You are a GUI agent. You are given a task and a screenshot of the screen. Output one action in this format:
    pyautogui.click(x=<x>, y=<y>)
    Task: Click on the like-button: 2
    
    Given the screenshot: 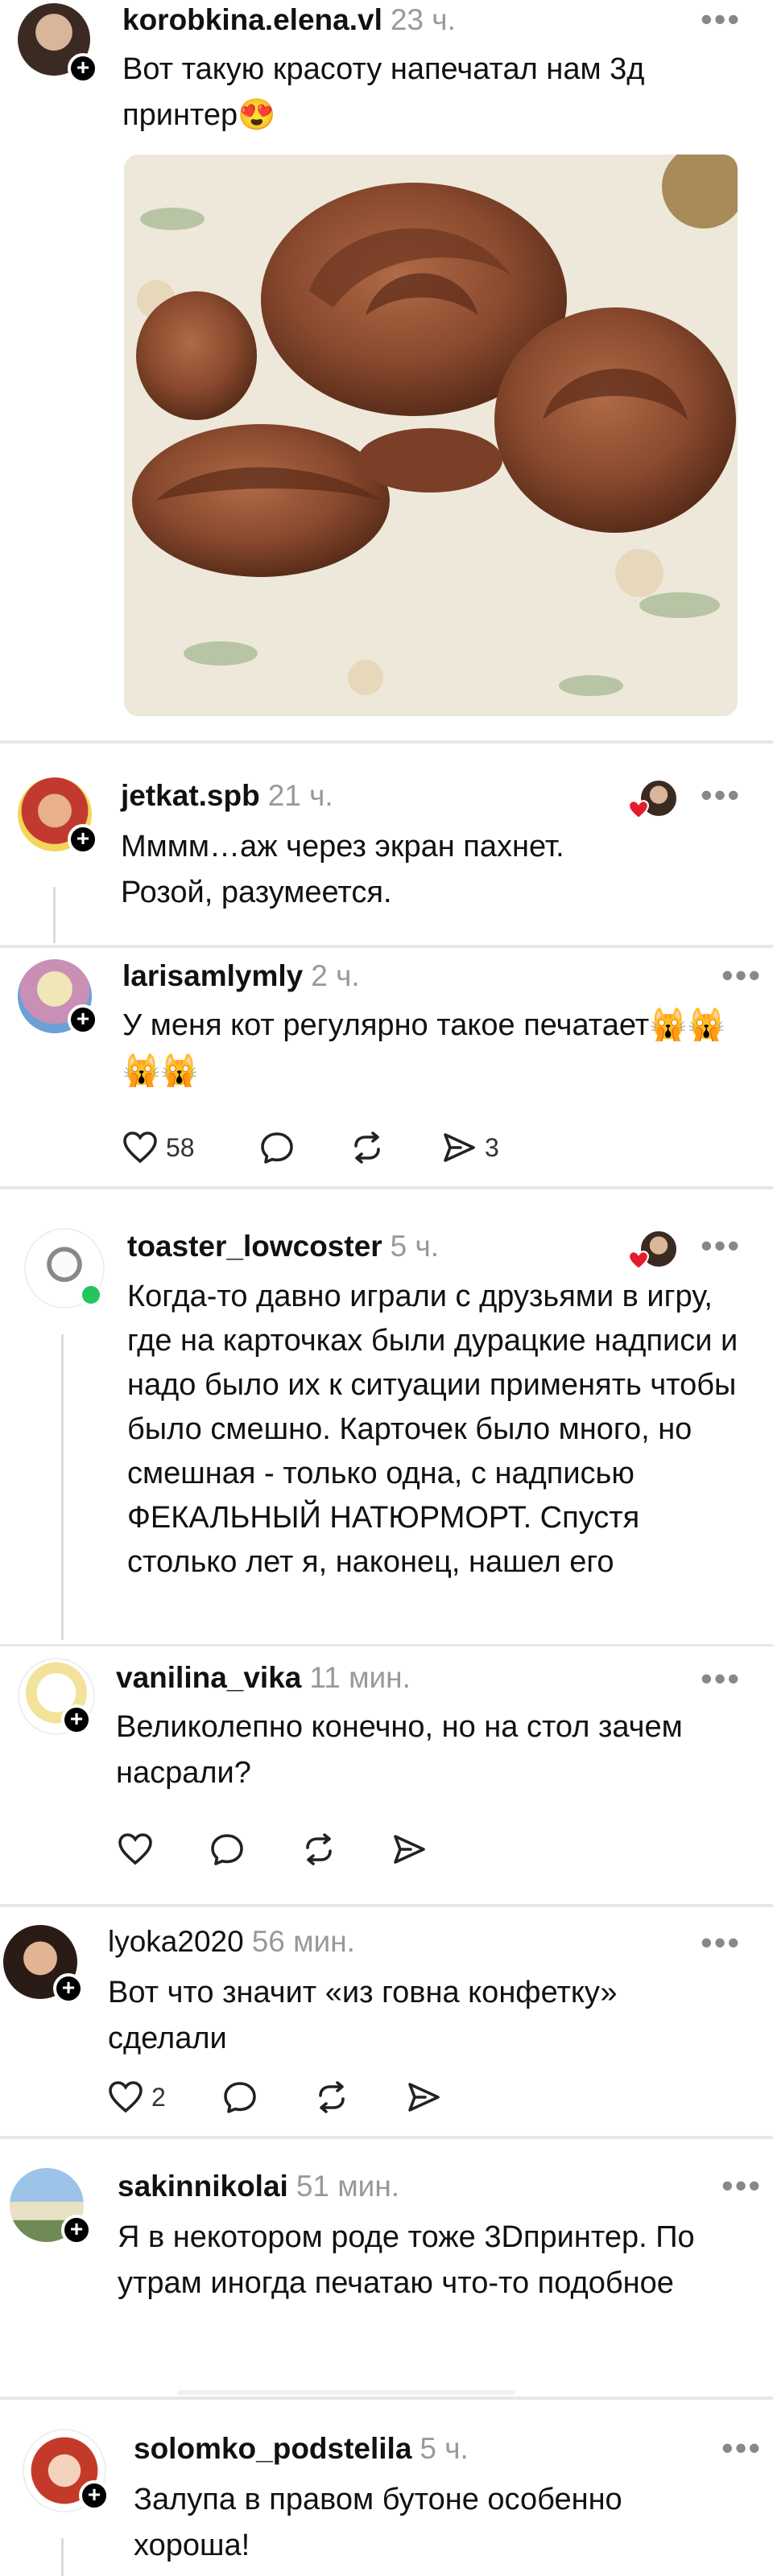 What is the action you would take?
    pyautogui.click(x=136, y=2097)
    